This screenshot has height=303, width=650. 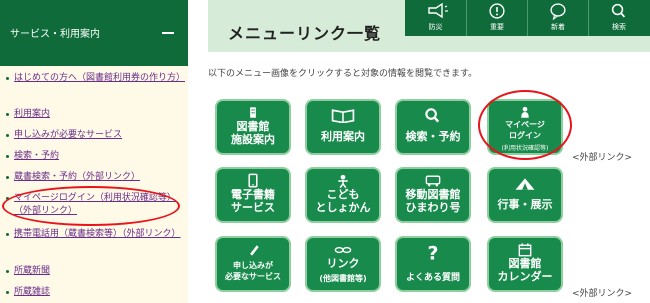 I want to click on intro-text: 以下のメニュー画像をクリックすると対象の情報を閲覧できます。, so click(x=343, y=74).